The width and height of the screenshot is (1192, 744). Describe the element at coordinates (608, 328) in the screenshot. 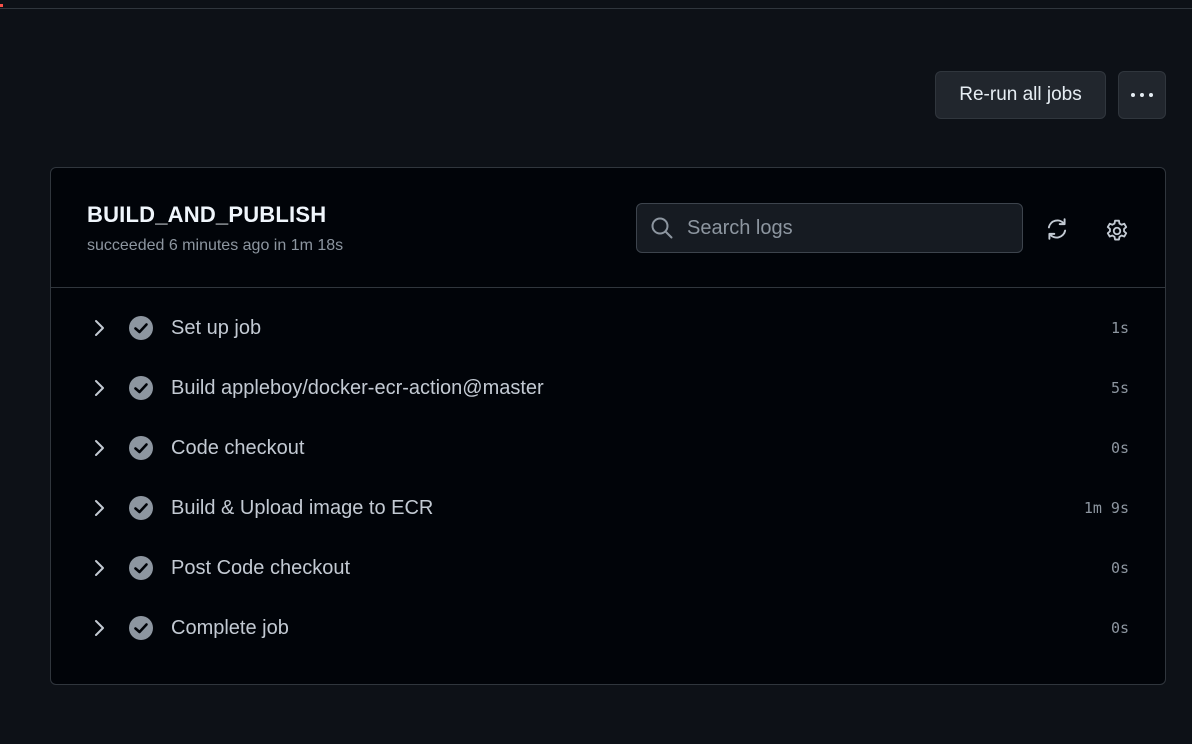

I see `step-row: Set up job 1s` at that location.